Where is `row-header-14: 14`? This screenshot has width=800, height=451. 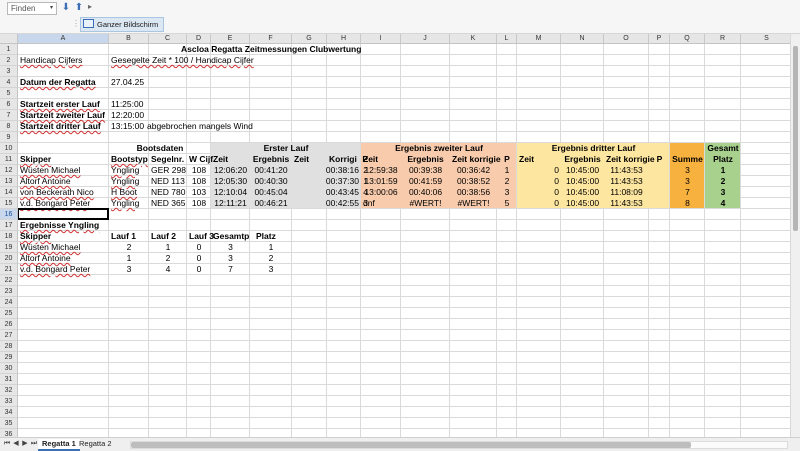
row-header-14: 14 is located at coordinates (9, 192).